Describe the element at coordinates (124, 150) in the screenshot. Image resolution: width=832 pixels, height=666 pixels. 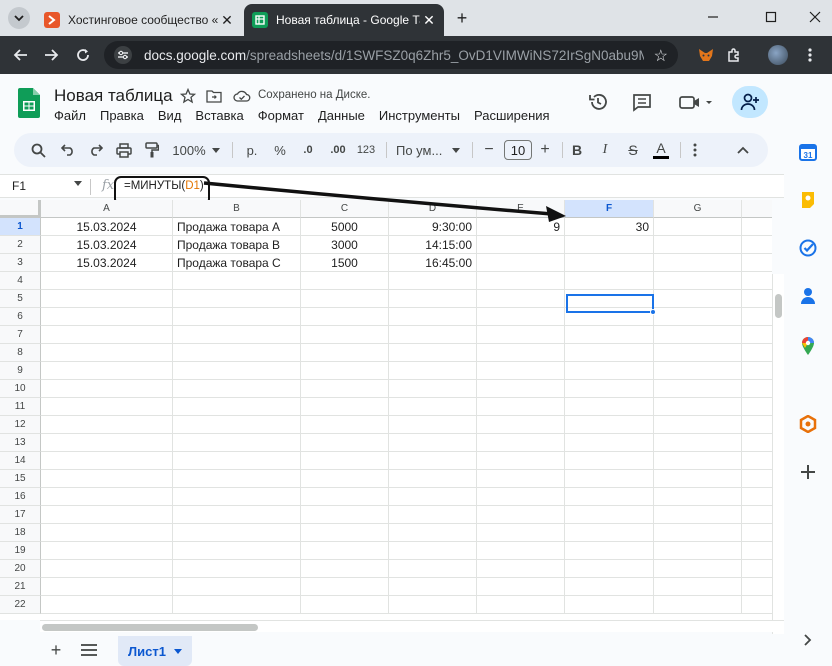
I see `print-button` at that location.